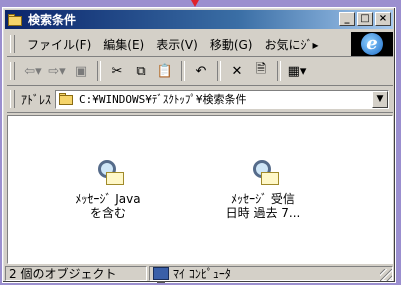  I want to click on properties-button: 🗎, so click(261, 71).